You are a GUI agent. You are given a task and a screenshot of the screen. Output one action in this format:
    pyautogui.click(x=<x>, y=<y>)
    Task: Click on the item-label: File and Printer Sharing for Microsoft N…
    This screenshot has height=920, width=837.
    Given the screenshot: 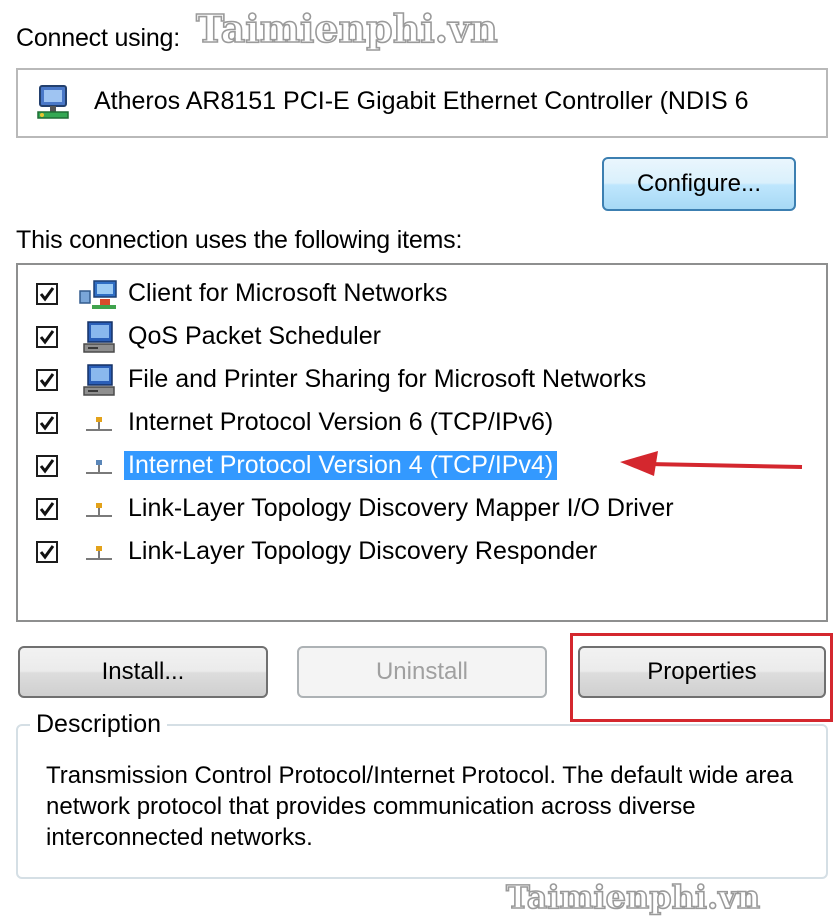 What is the action you would take?
    pyautogui.click(x=387, y=379)
    